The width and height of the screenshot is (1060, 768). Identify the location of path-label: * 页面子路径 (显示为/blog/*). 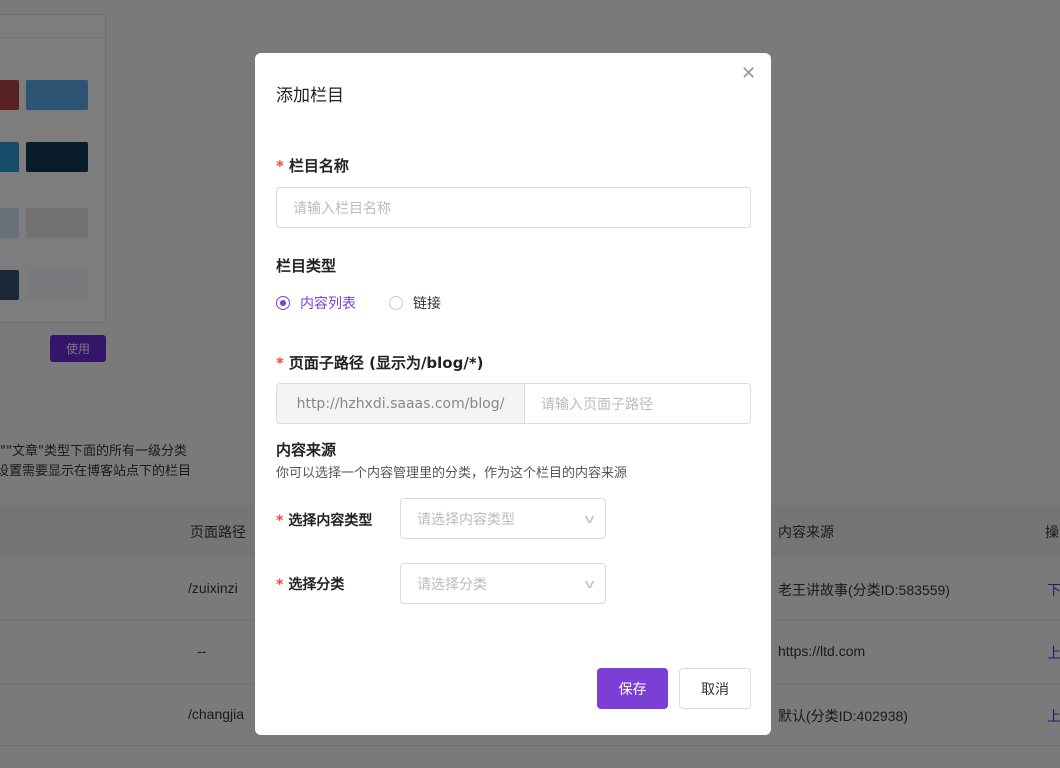
(380, 362).